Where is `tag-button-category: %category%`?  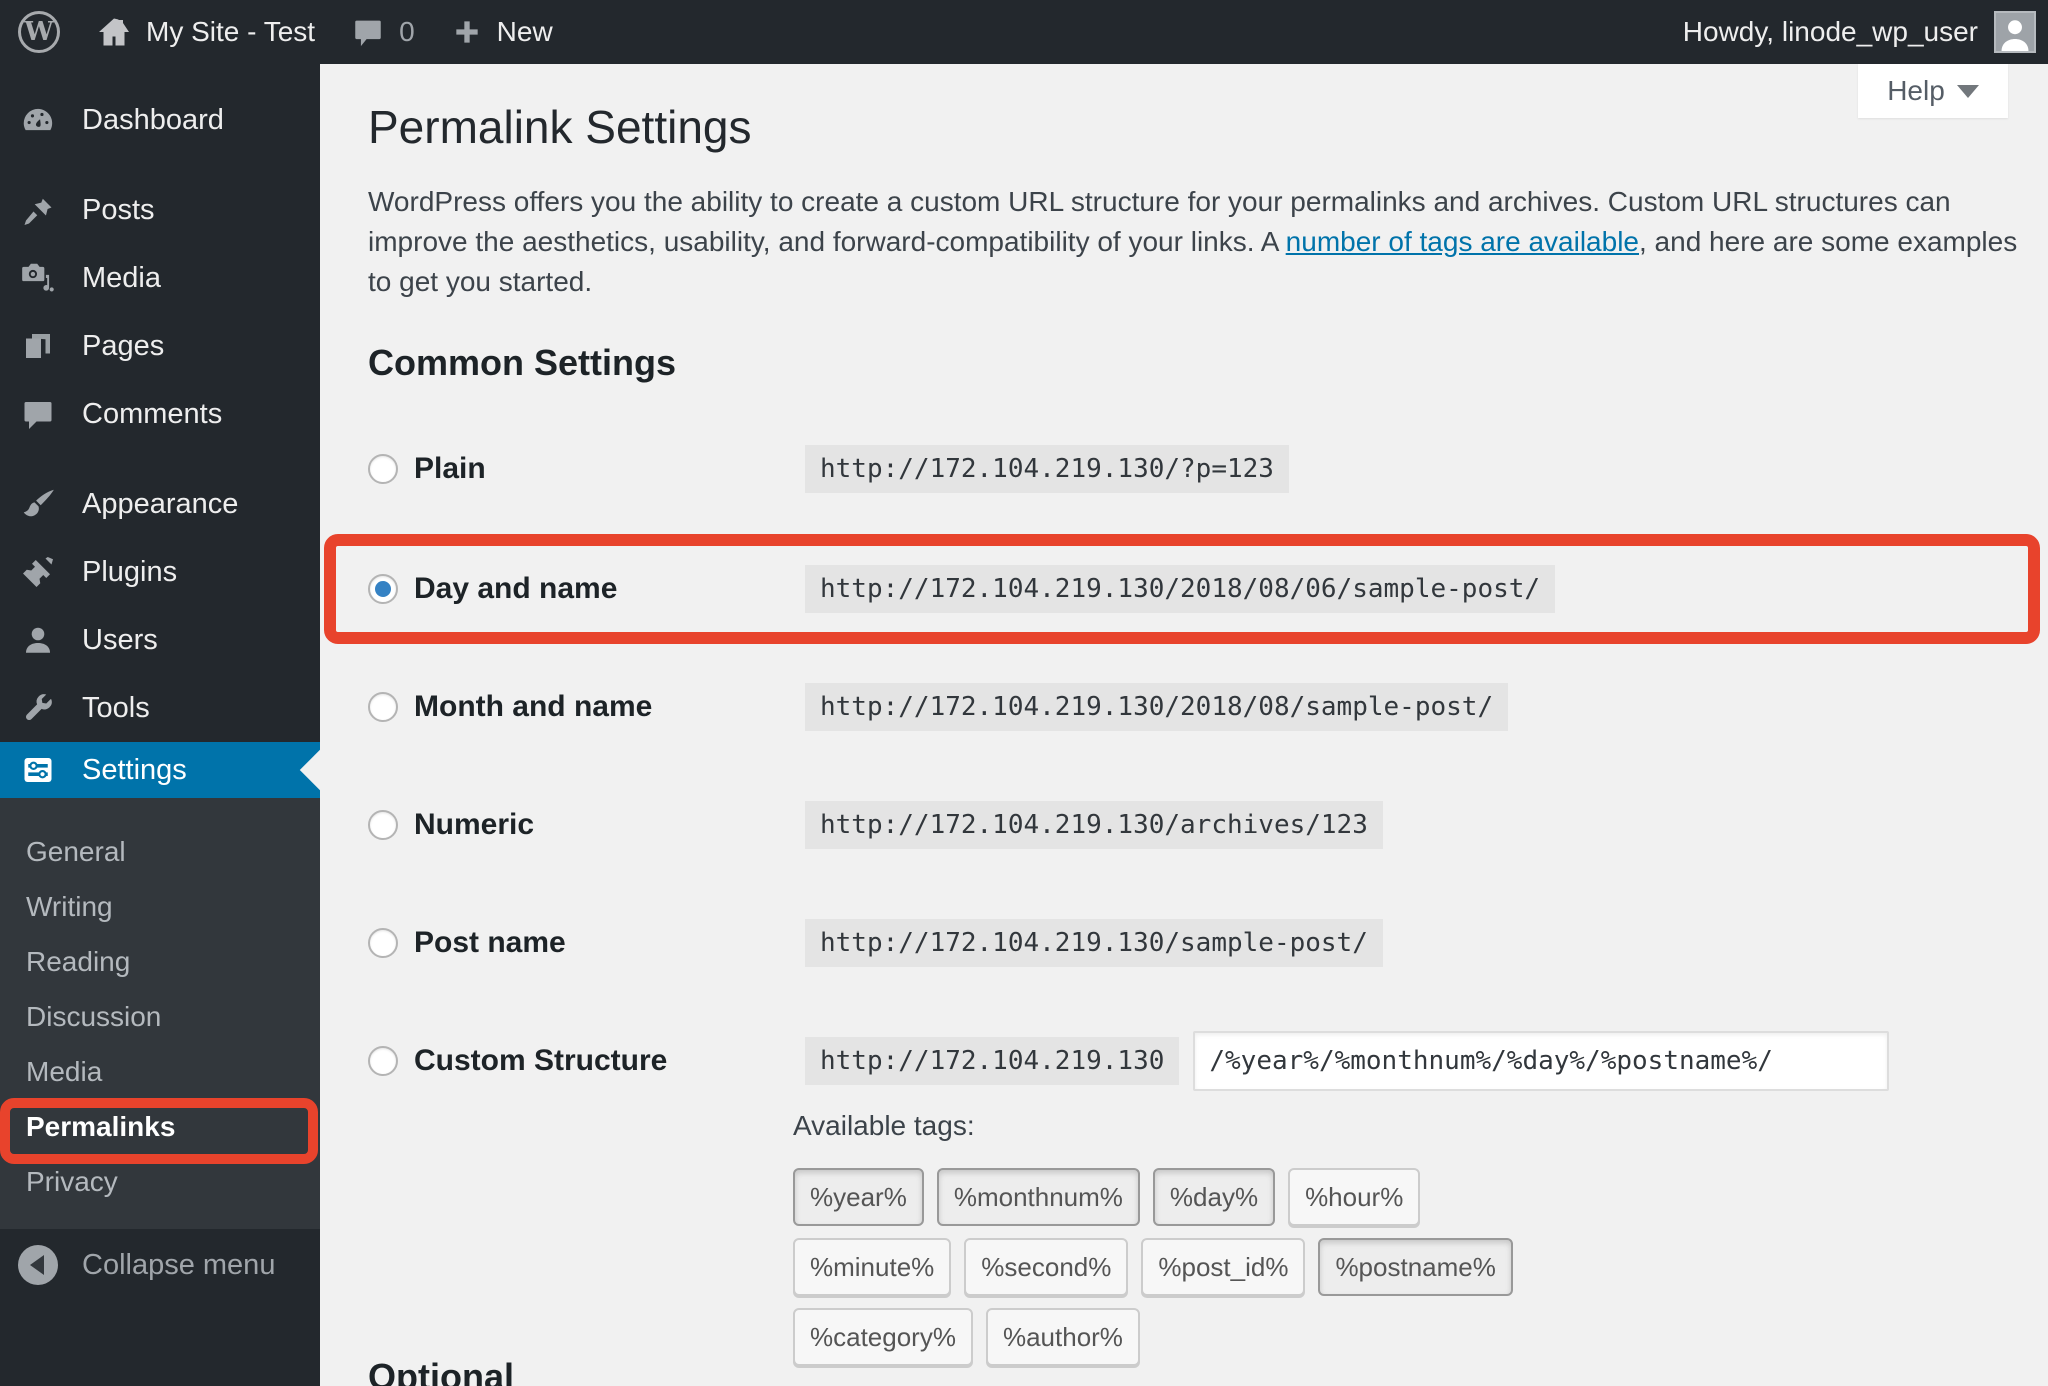
tag-button-category: %category% is located at coordinates (883, 1337).